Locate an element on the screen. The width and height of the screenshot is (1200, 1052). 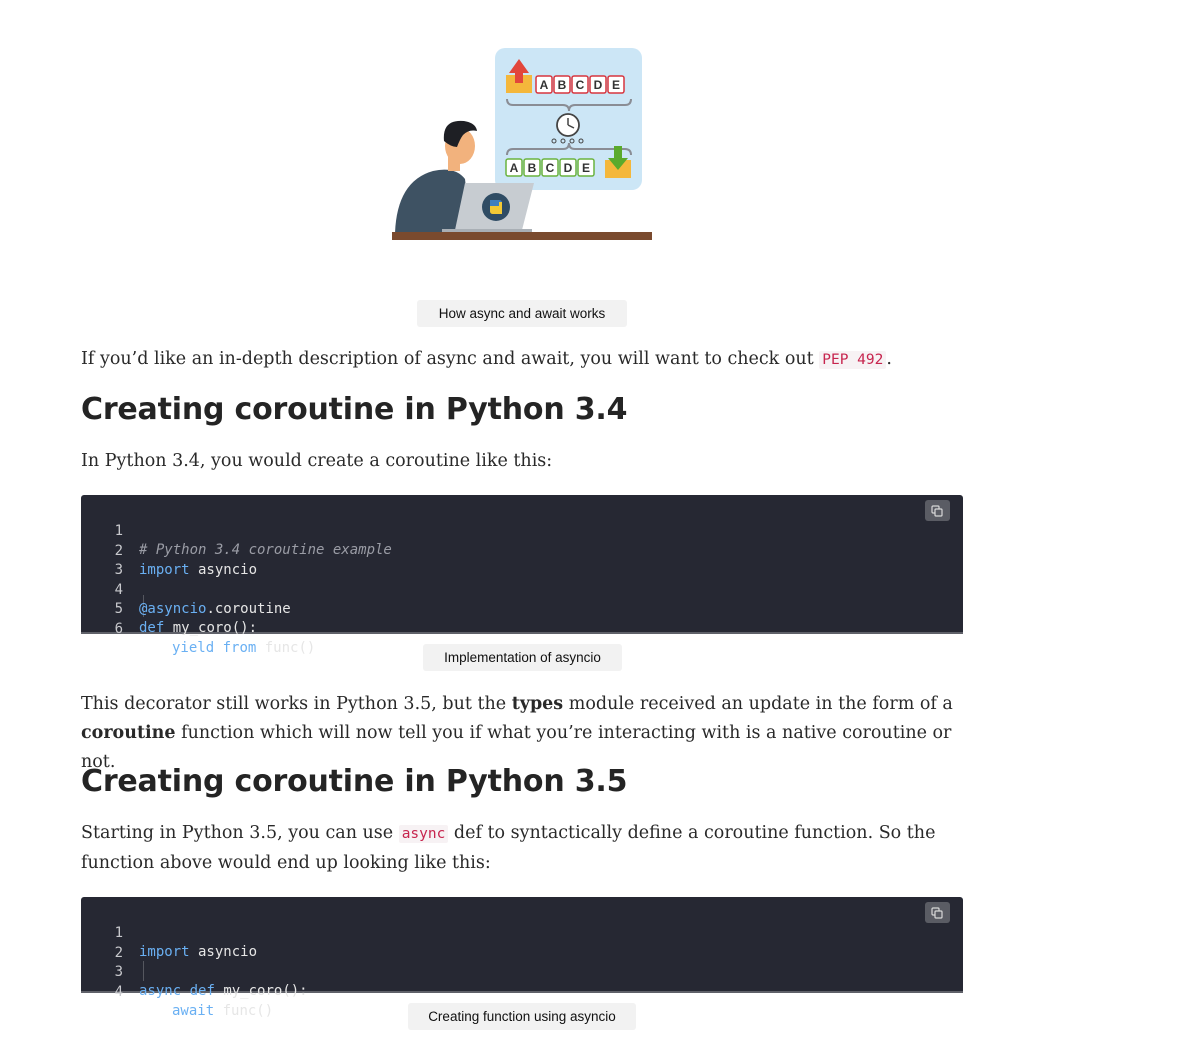
keyword-async: async is located at coordinates (160, 991).